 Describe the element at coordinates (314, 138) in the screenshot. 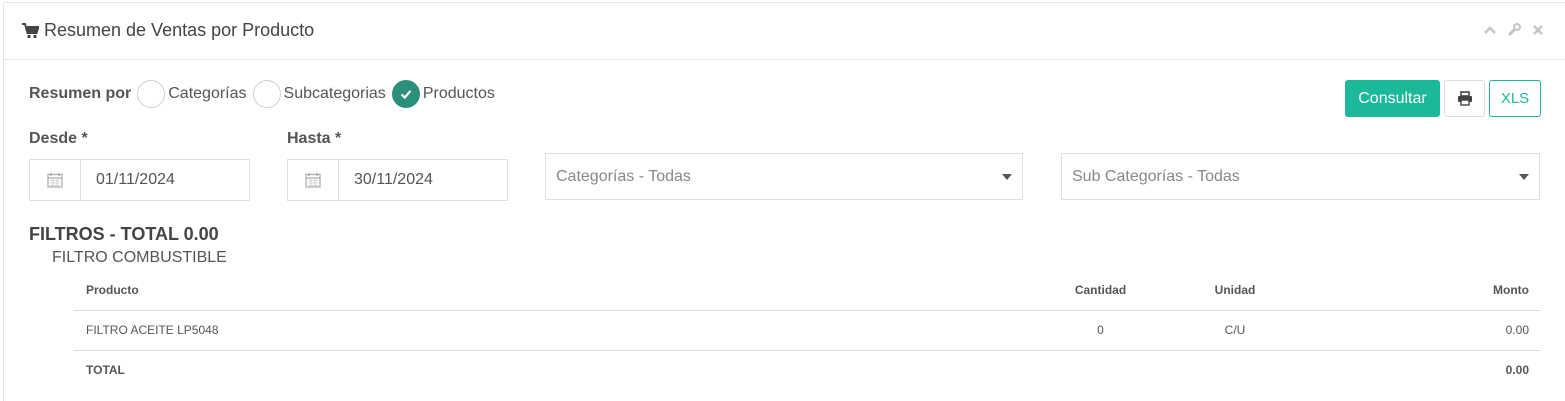

I see `hasta-label: Hasta *` at that location.